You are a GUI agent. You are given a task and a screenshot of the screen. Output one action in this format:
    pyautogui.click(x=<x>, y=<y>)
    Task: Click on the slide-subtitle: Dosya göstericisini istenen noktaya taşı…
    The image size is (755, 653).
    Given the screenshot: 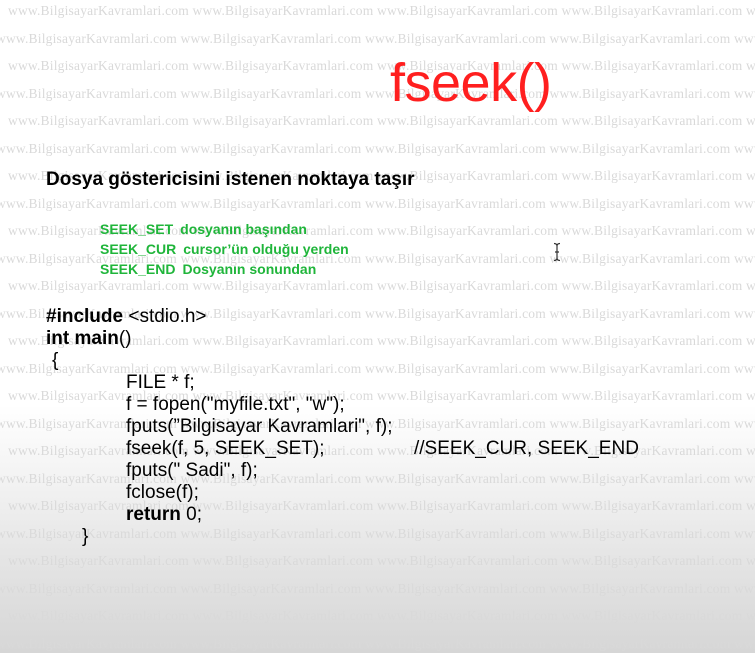 What is the action you would take?
    pyautogui.click(x=230, y=179)
    